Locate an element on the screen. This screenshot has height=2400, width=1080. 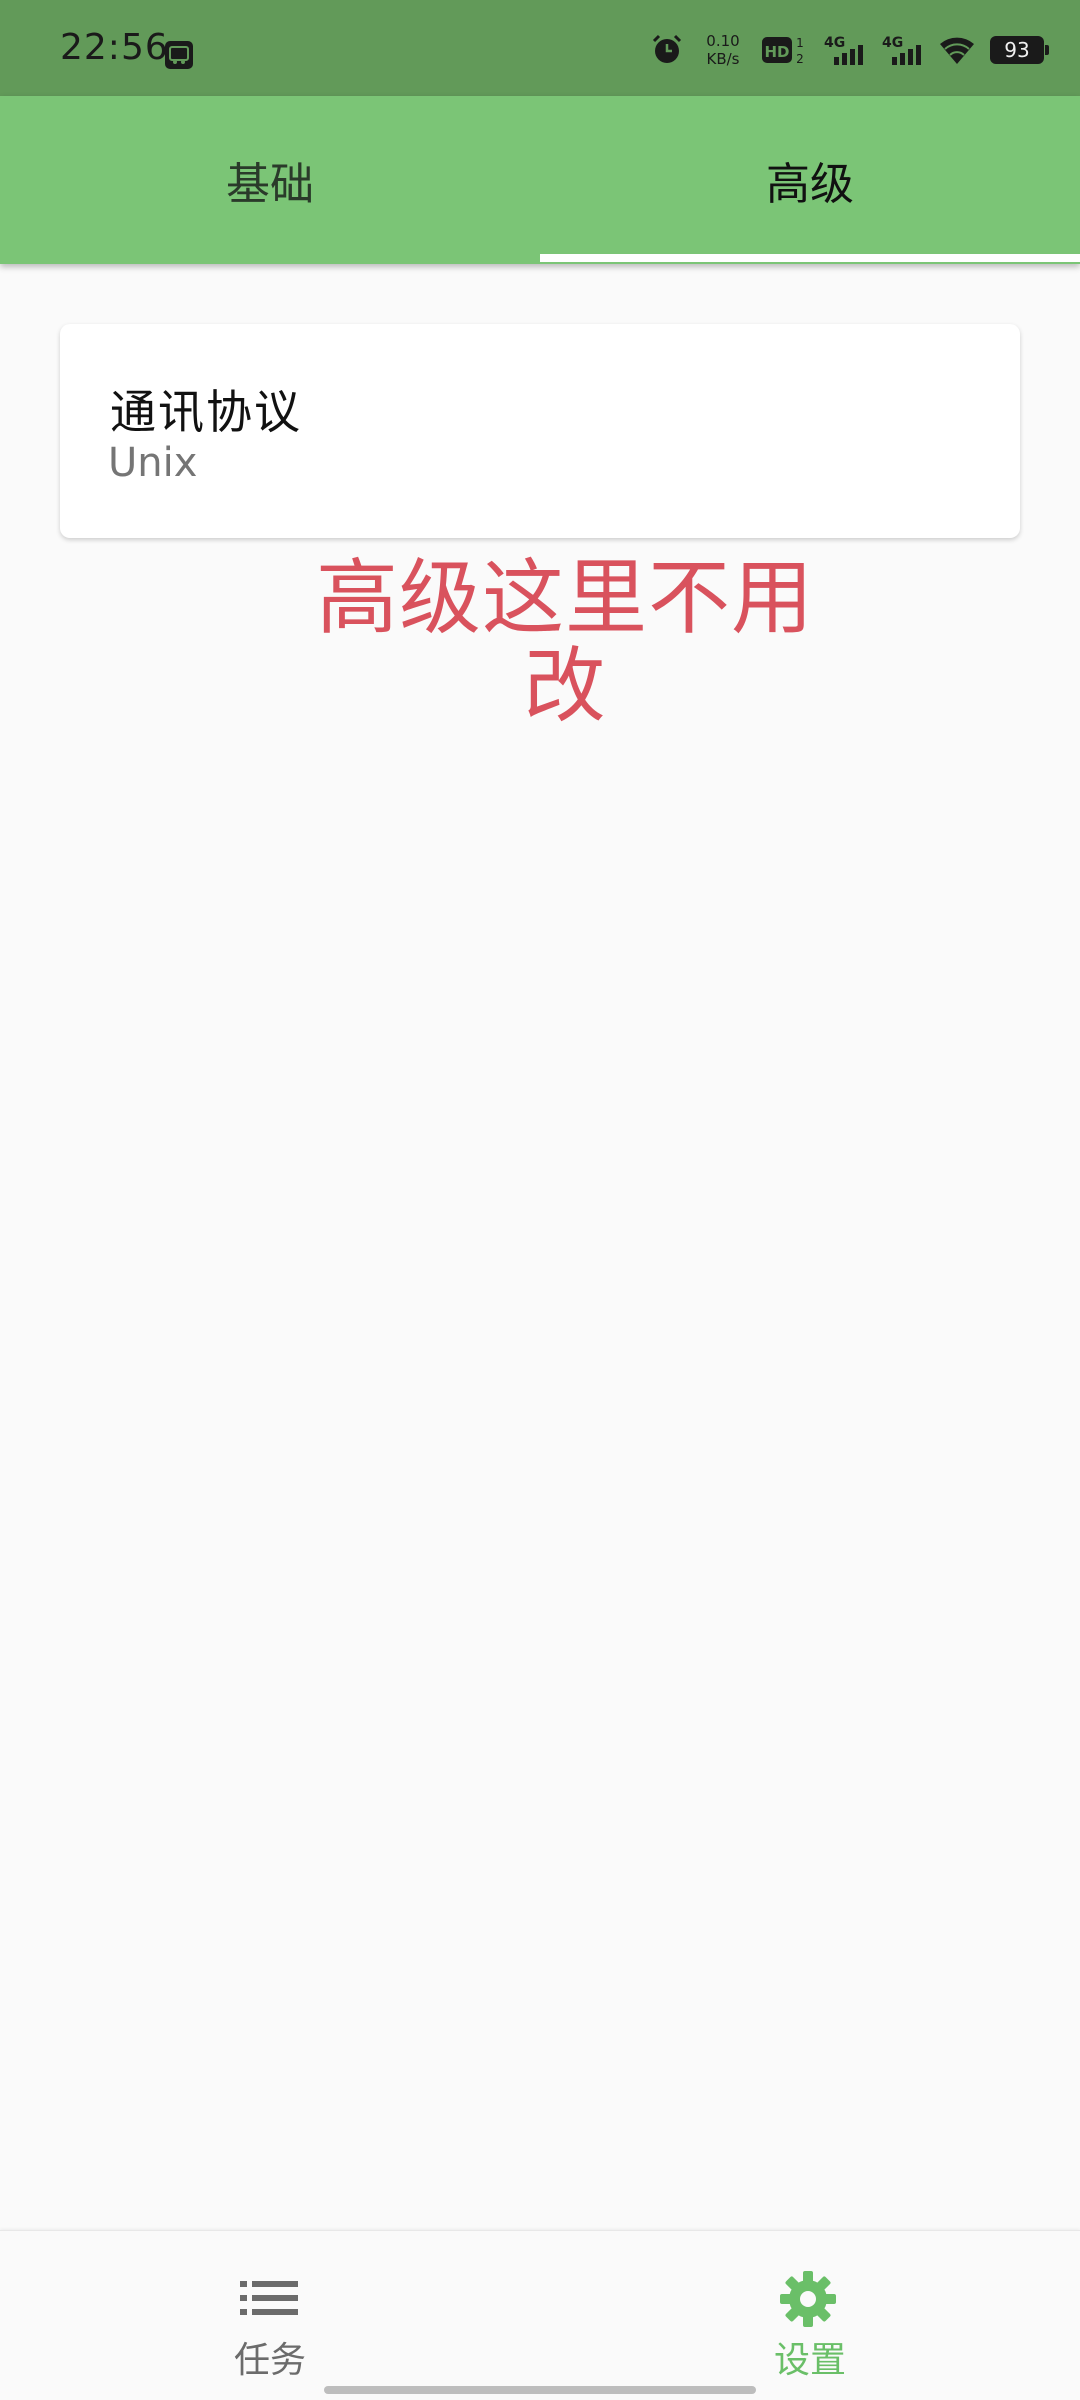
gear-icon is located at coordinates (808, 2299).